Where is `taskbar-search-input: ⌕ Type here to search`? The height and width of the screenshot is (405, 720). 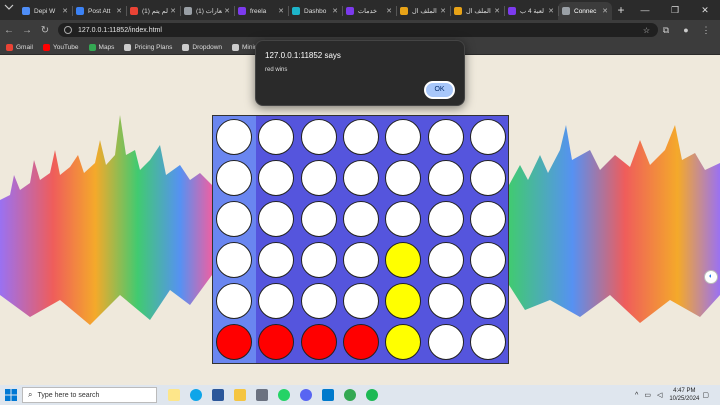 taskbar-search-input: ⌕ Type here to search is located at coordinates (89, 395).